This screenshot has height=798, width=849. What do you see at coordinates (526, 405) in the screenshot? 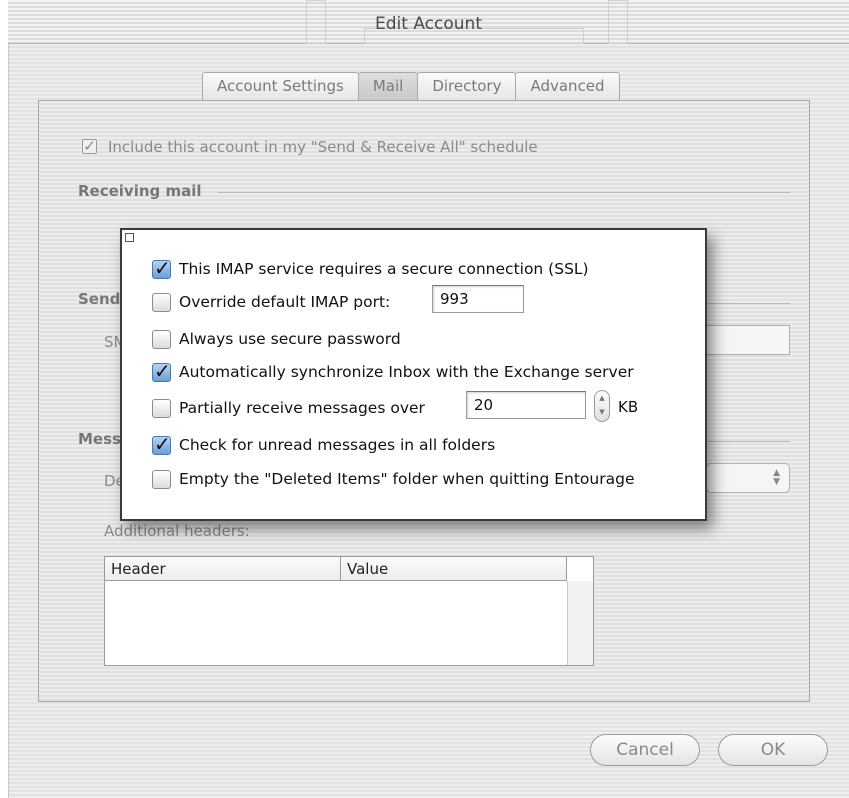
I see `partial-size-field: 20` at bounding box center [526, 405].